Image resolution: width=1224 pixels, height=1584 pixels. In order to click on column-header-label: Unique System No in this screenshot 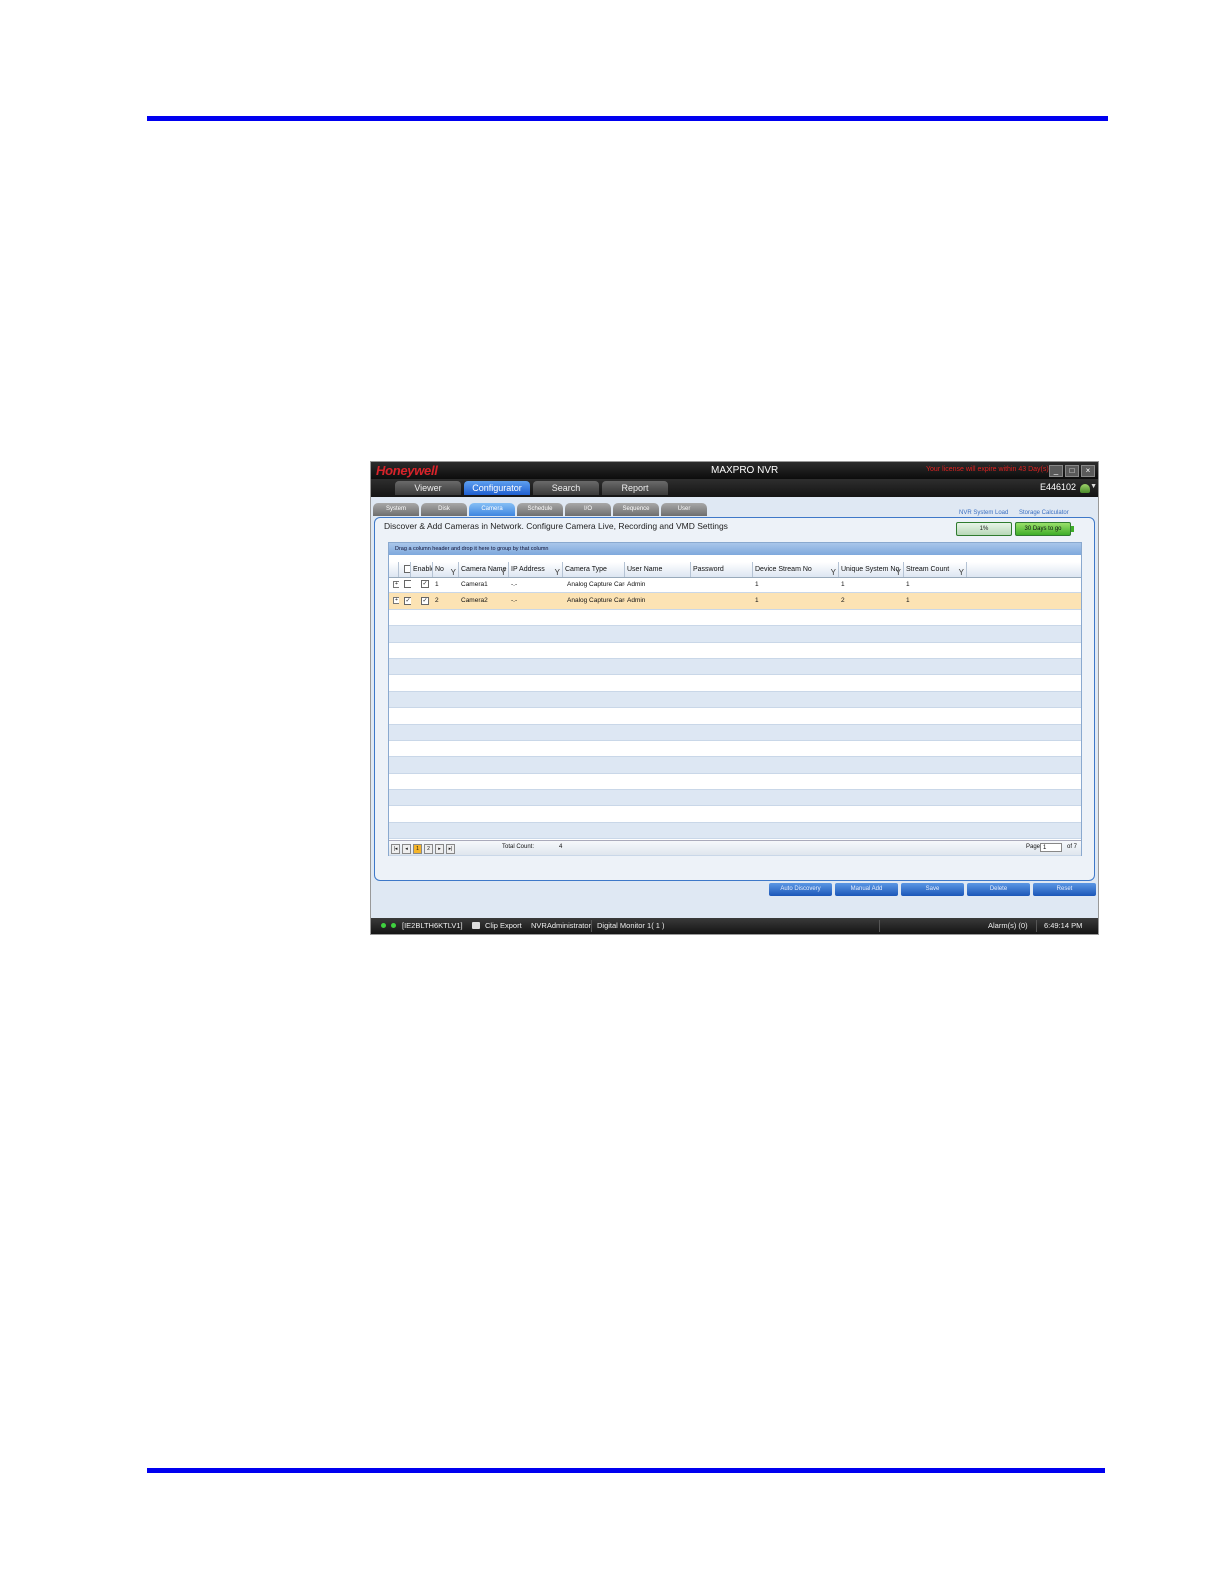, I will do `click(870, 569)`.